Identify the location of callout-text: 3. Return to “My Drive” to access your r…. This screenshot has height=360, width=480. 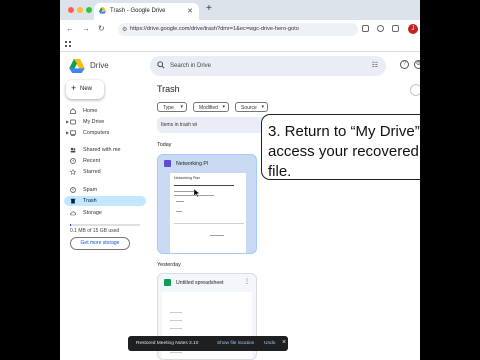
(344, 151).